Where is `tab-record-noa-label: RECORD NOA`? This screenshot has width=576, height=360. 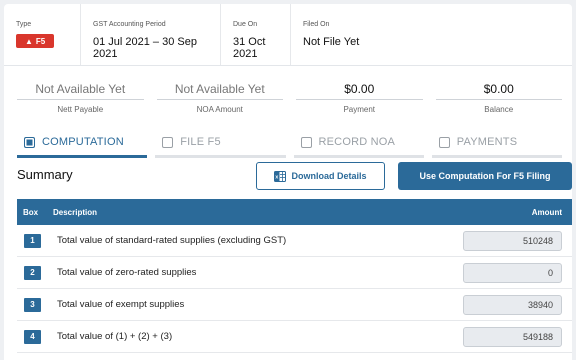
tab-record-noa-label: RECORD NOA is located at coordinates (357, 142).